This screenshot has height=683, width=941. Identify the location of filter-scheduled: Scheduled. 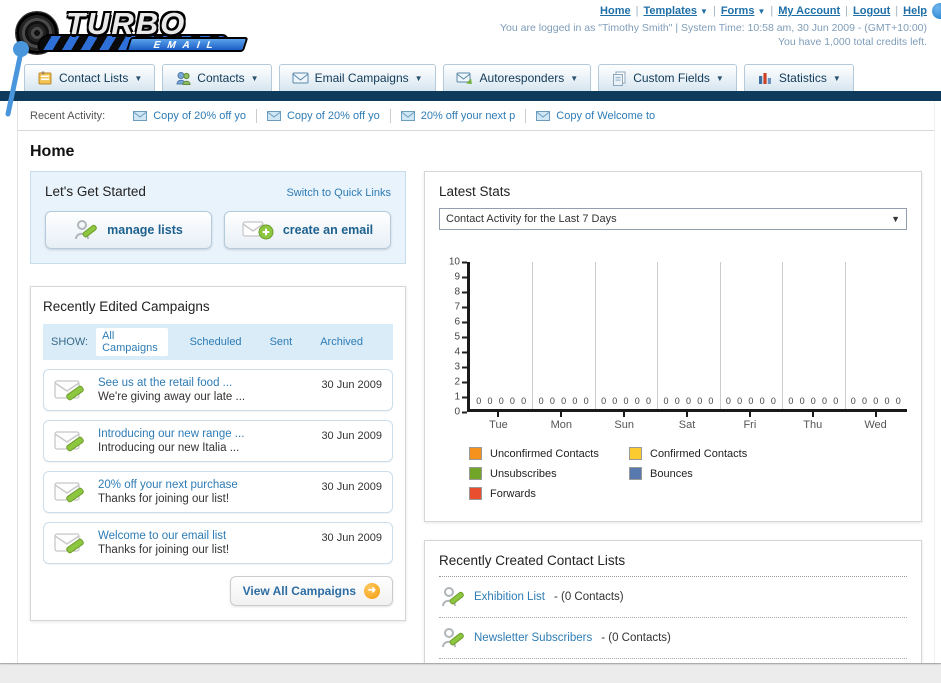
(216, 342).